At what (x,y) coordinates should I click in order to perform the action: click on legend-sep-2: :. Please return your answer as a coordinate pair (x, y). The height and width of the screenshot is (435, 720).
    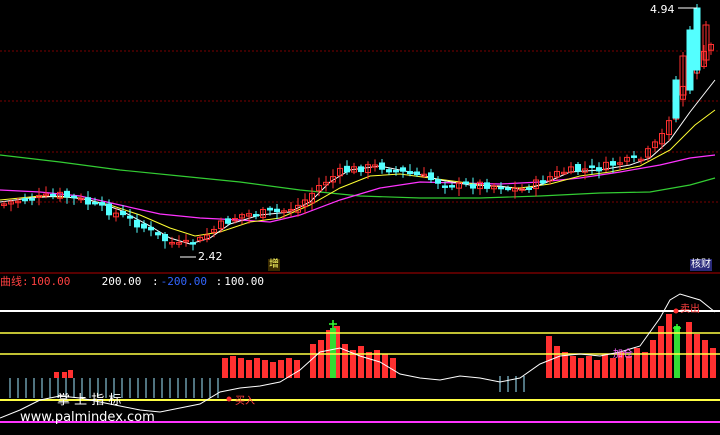
    Looking at the image, I should click on (96, 281).